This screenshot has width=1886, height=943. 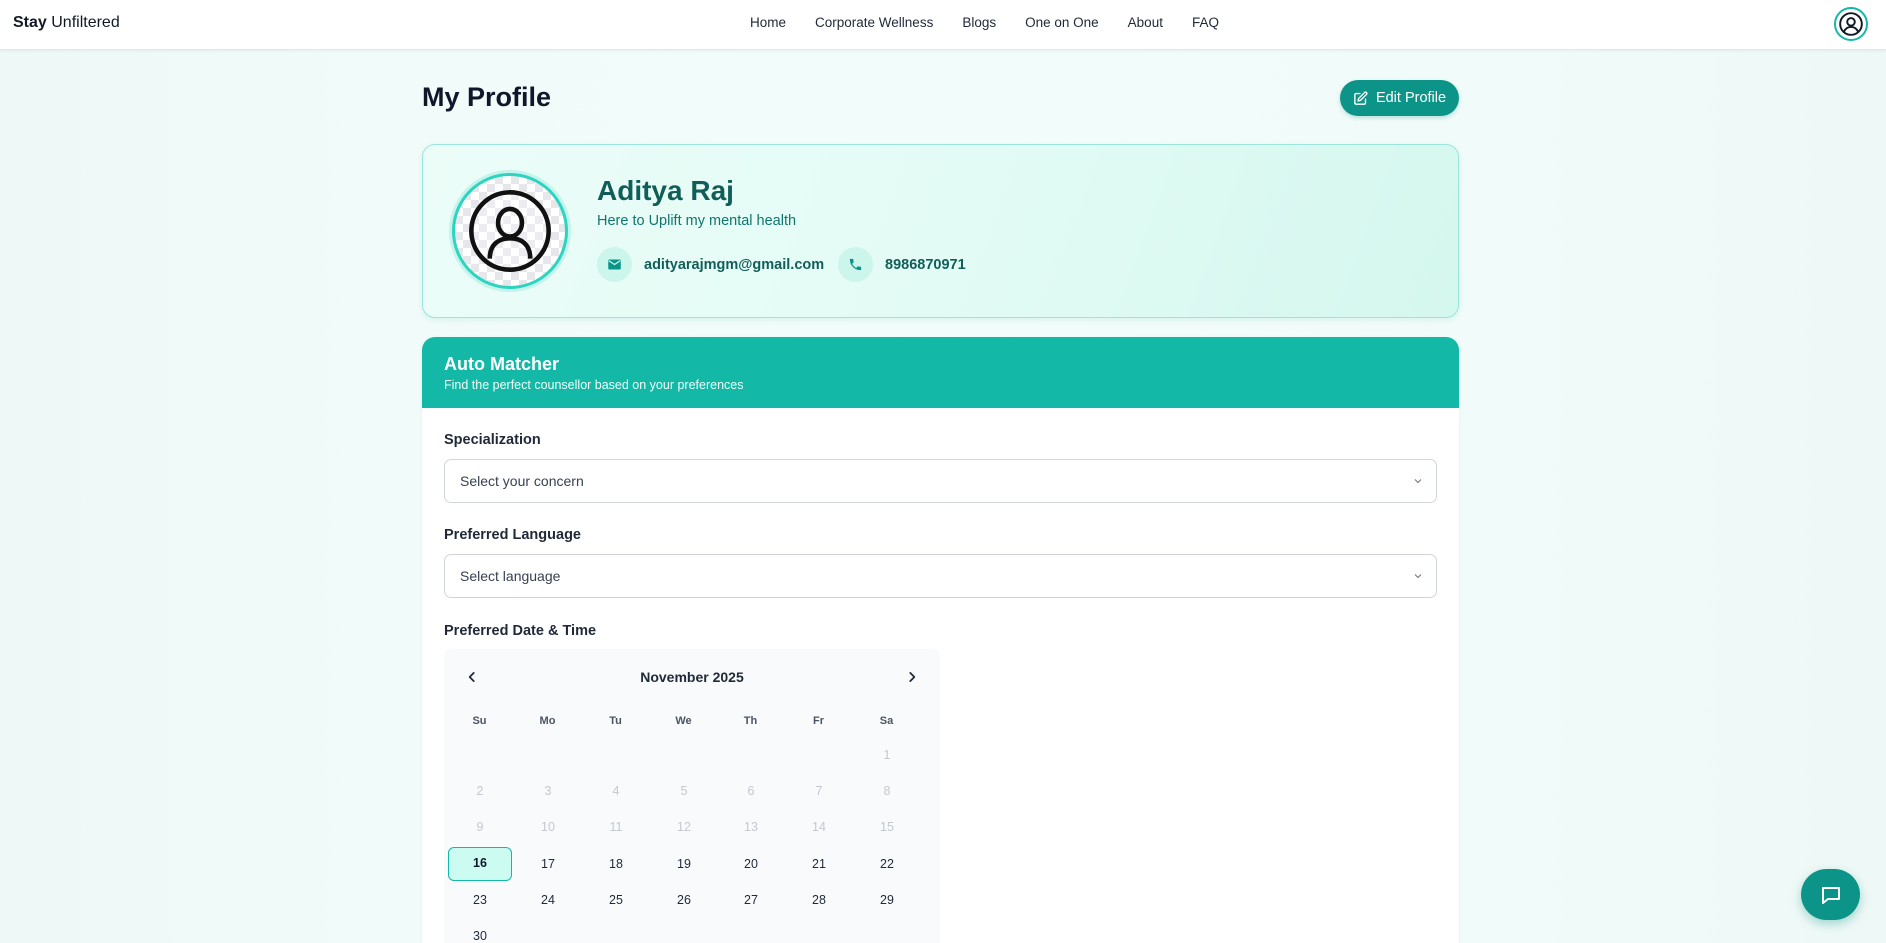 What do you see at coordinates (492, 440) in the screenshot?
I see `specialization-label: Specialization` at bounding box center [492, 440].